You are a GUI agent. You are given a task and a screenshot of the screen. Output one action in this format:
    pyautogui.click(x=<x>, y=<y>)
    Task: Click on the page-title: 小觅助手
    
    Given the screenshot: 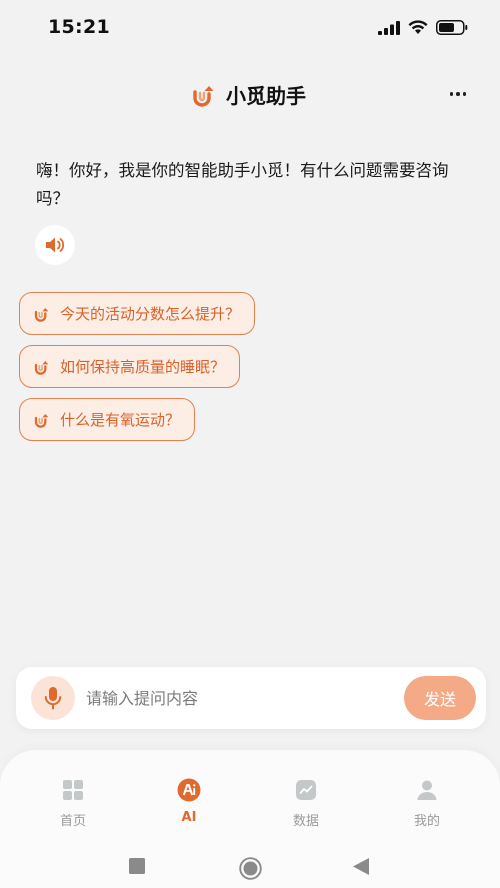 What is the action you would take?
    pyautogui.click(x=266, y=96)
    